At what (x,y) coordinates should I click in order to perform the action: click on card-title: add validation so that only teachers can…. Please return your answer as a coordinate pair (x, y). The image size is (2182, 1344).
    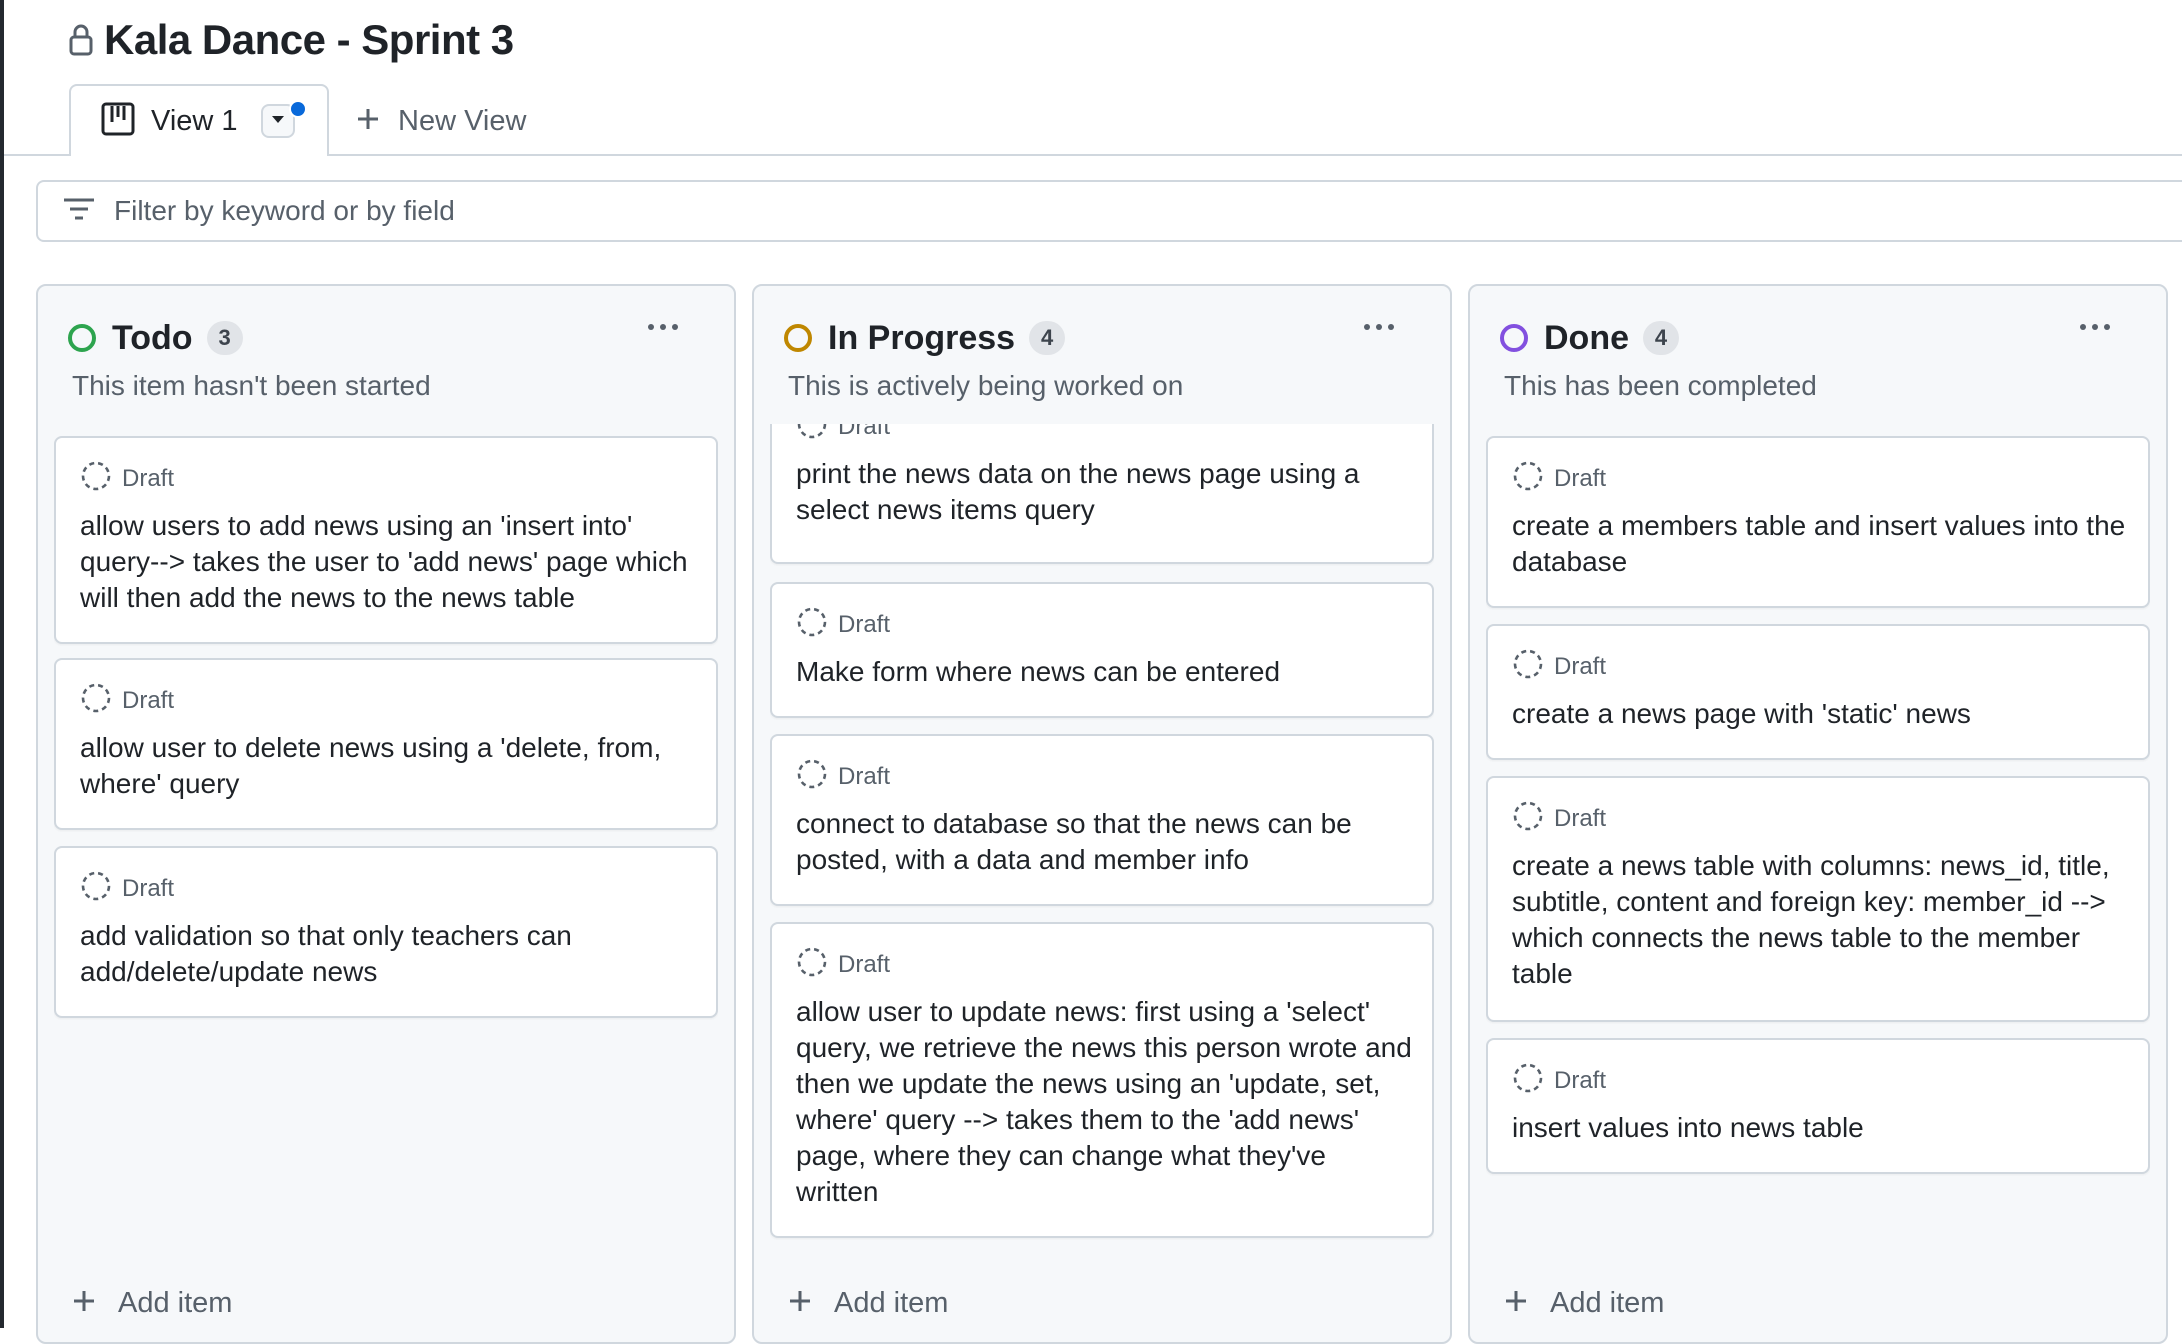
    Looking at the image, I should click on (388, 954).